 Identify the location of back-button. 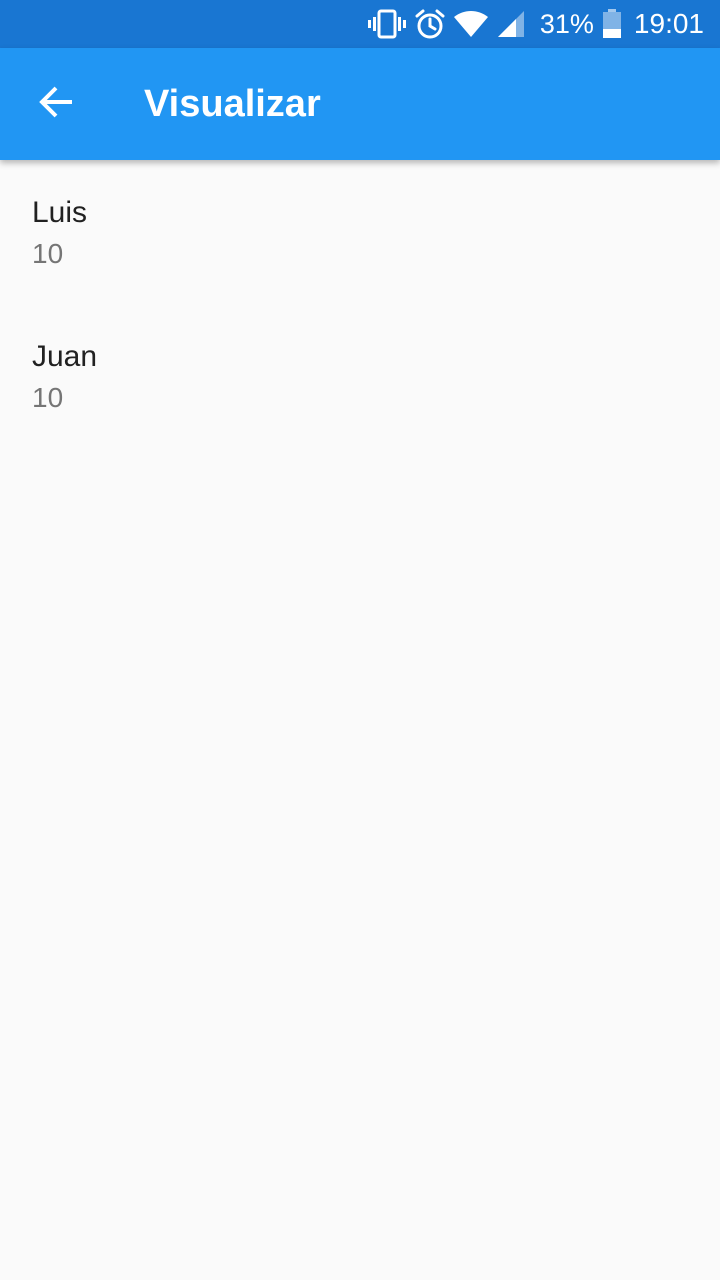
(56, 104).